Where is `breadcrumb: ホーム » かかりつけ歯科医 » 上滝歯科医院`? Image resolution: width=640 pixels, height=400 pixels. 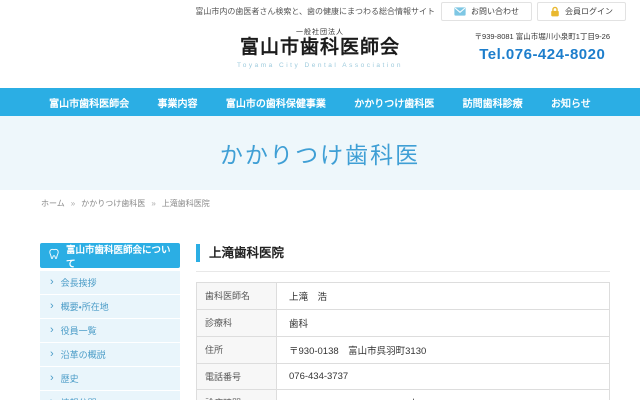
breadcrumb: ホーム » かかりつけ歯科医 » 上滝歯科医院 is located at coordinates (125, 203).